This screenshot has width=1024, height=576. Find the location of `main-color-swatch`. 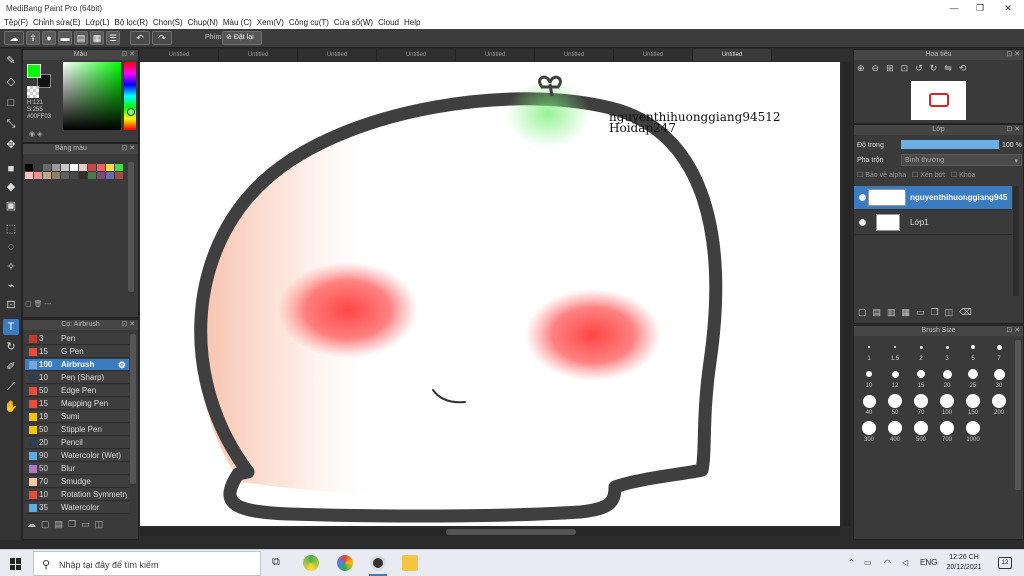

main-color-swatch is located at coordinates (34, 71).